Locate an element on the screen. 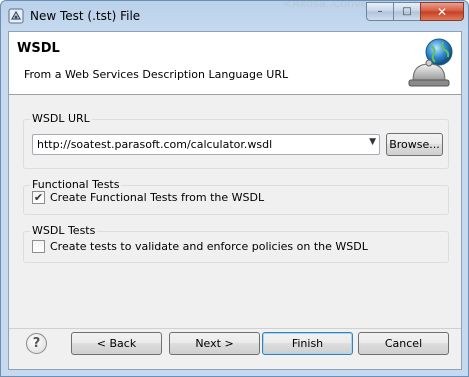  minimize-button: – is located at coordinates (379, 11).